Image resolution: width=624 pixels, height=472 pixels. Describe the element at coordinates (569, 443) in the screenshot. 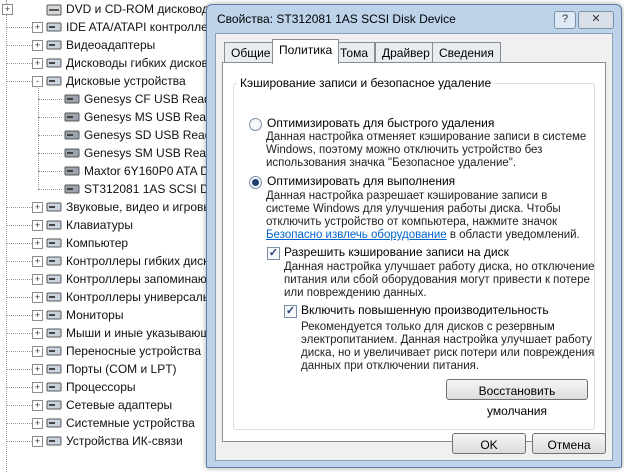

I see `cancel-button: Отмена` at that location.